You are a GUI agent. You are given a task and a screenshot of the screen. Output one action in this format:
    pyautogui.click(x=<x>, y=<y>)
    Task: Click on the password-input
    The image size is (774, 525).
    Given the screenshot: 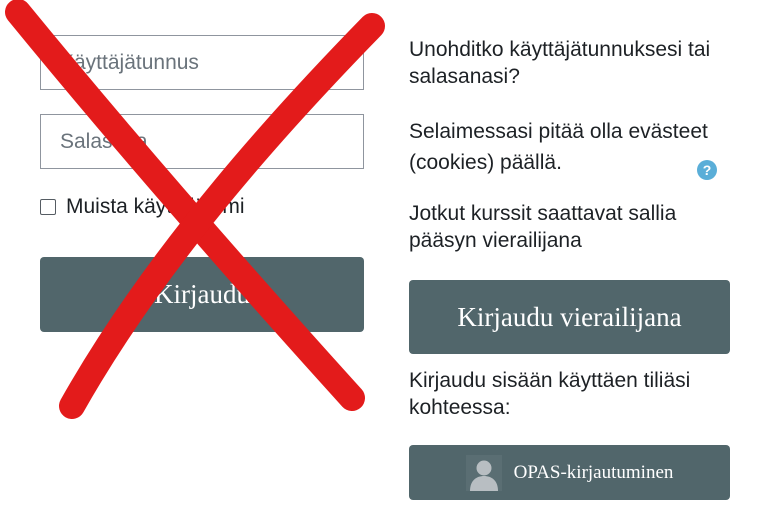 What is the action you would take?
    pyautogui.click(x=202, y=141)
    